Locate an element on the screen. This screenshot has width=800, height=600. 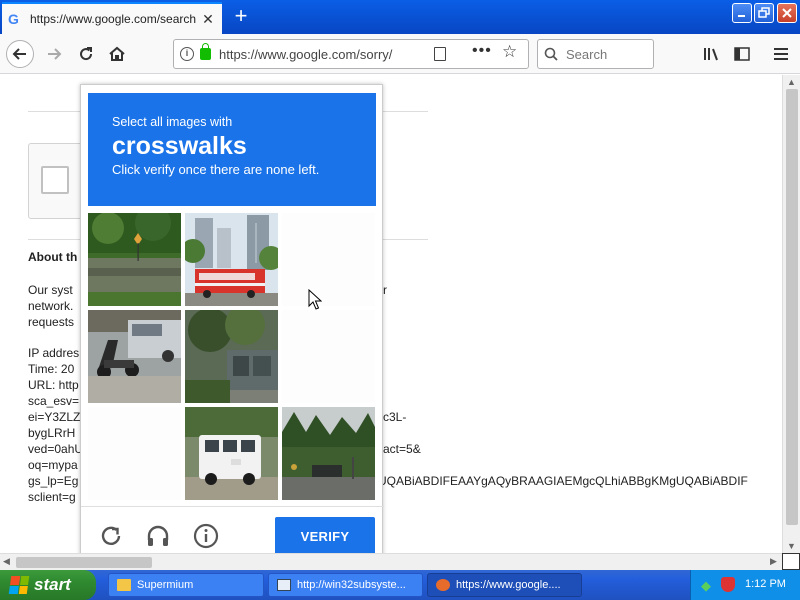
info-circle-icon is located at coordinates (206, 536).